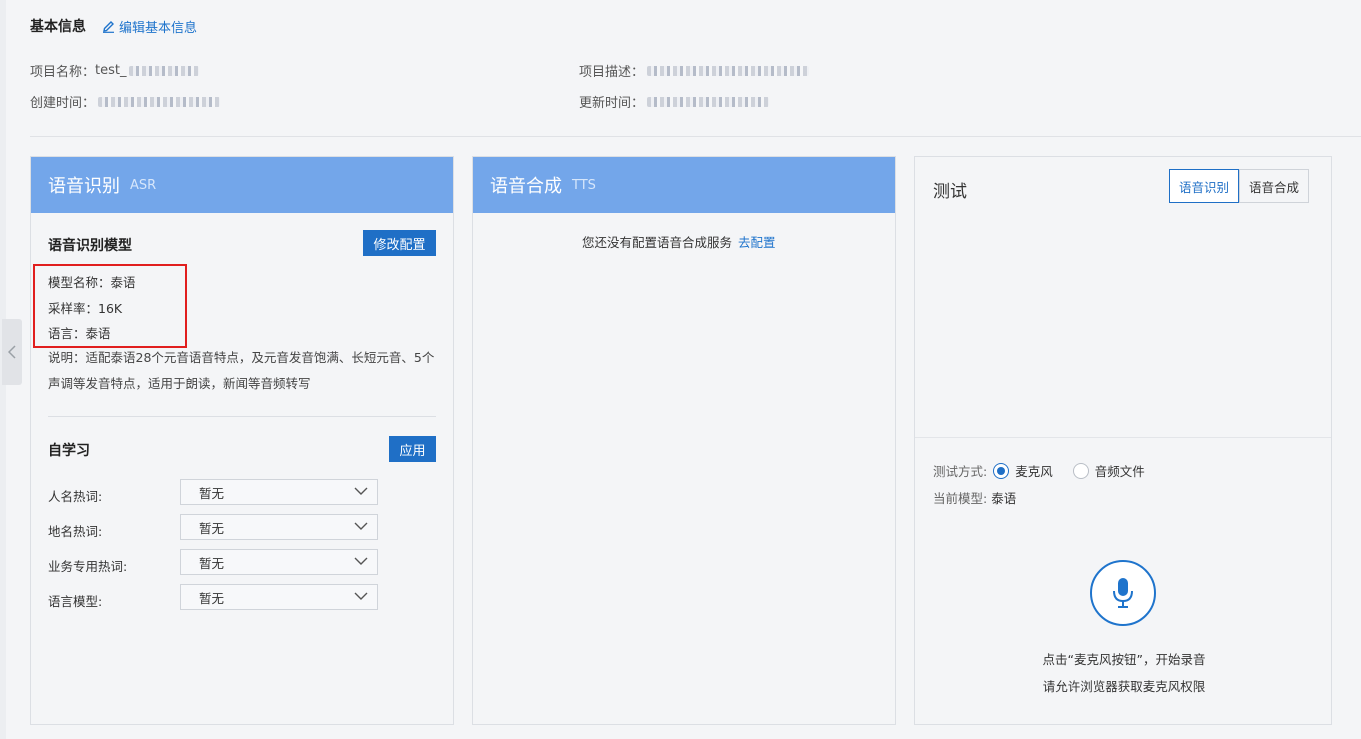 This screenshot has width=1361, height=739. I want to click on business-hotword-label: 业务专用热词:, so click(88, 566).